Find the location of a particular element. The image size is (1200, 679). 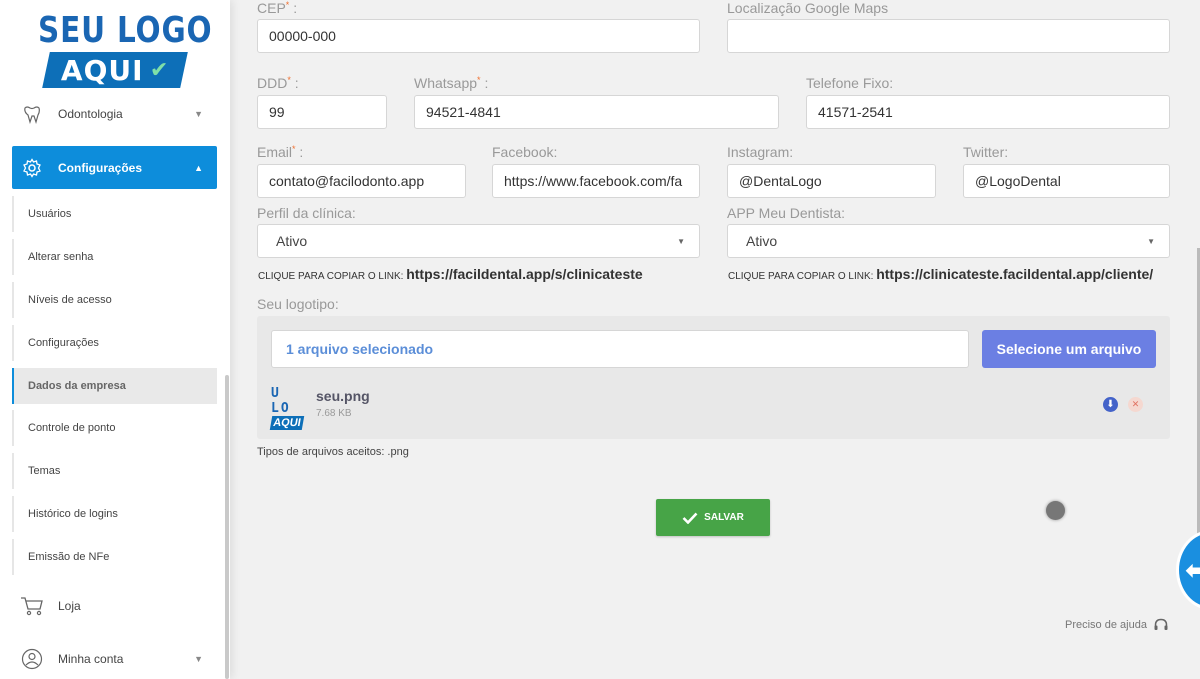

email-input: contato@facilodonto.app is located at coordinates (361, 181).